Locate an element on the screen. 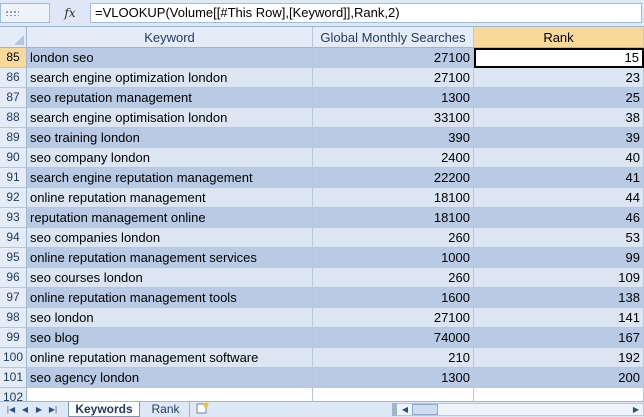 This screenshot has width=644, height=417. table-row: 101 seo agency london 1300 200 is located at coordinates (322, 378).